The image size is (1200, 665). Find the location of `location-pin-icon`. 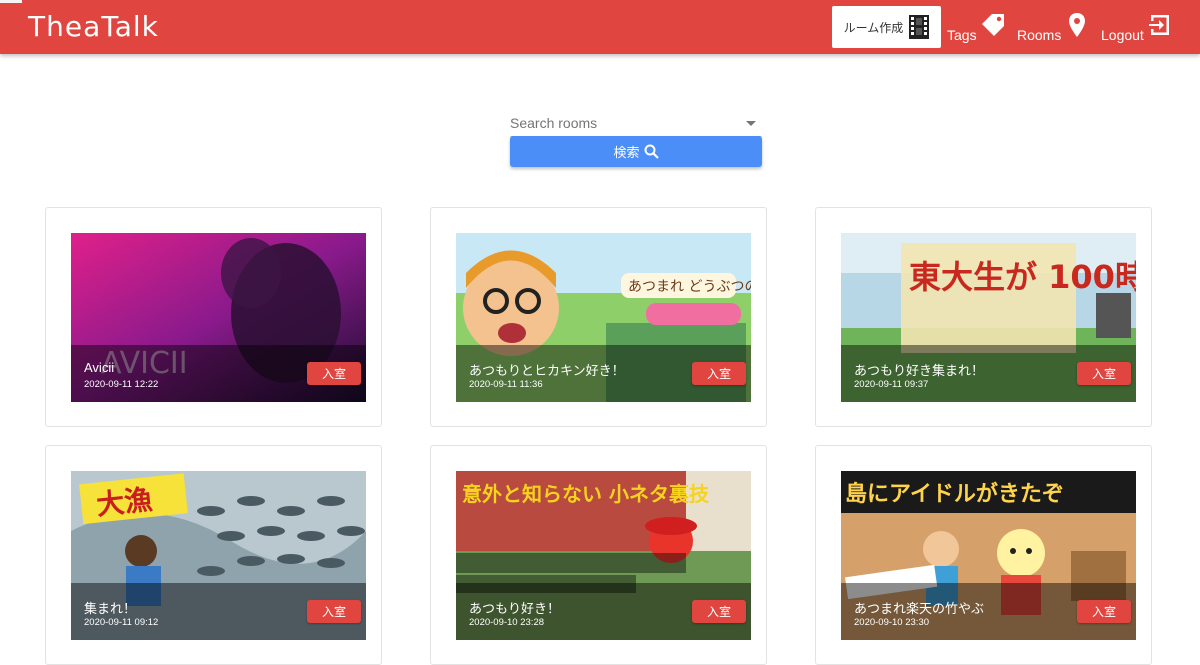

location-pin-icon is located at coordinates (1077, 25).